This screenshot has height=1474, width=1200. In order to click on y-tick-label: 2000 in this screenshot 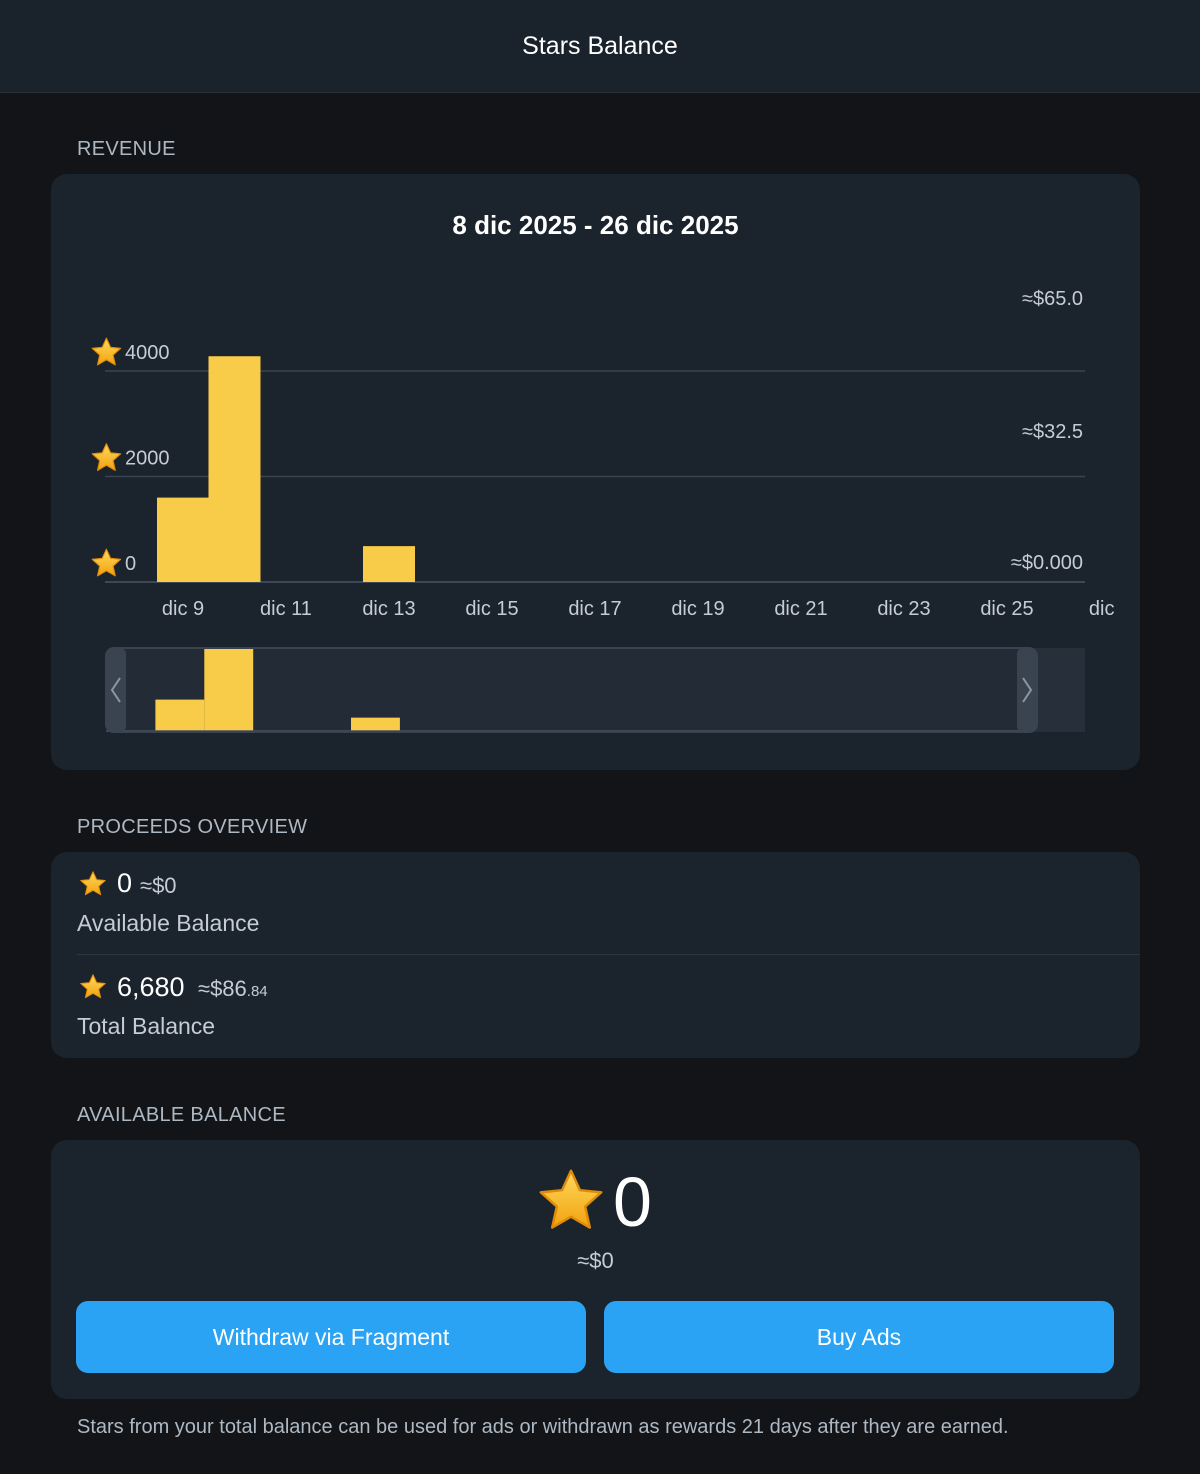, I will do `click(147, 459)`.